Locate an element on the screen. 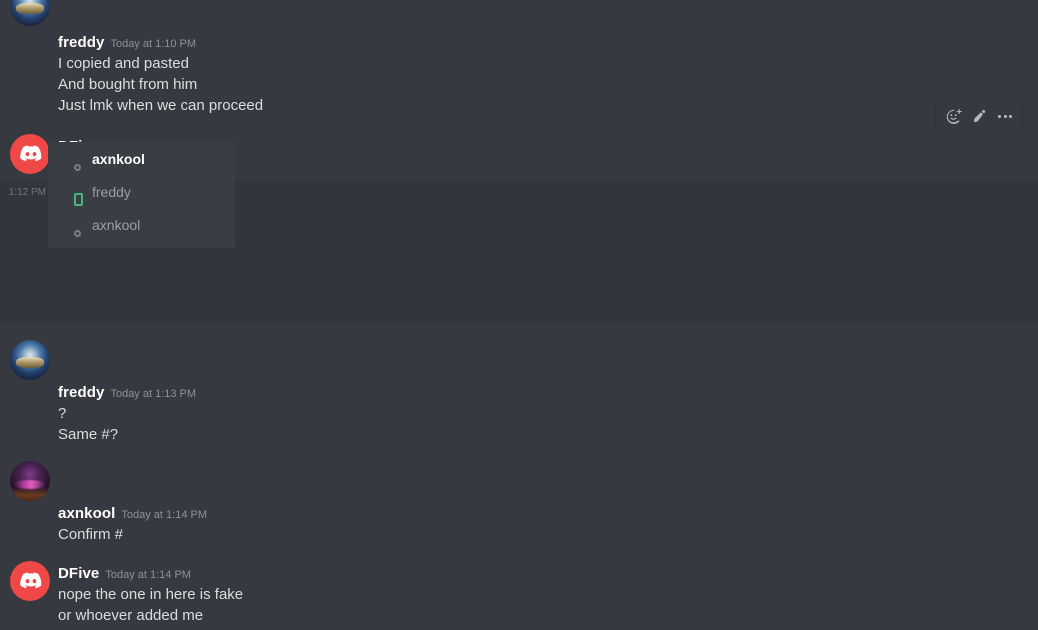 This screenshot has height=630, width=1038. member-list-item is located at coordinates (141, 244).